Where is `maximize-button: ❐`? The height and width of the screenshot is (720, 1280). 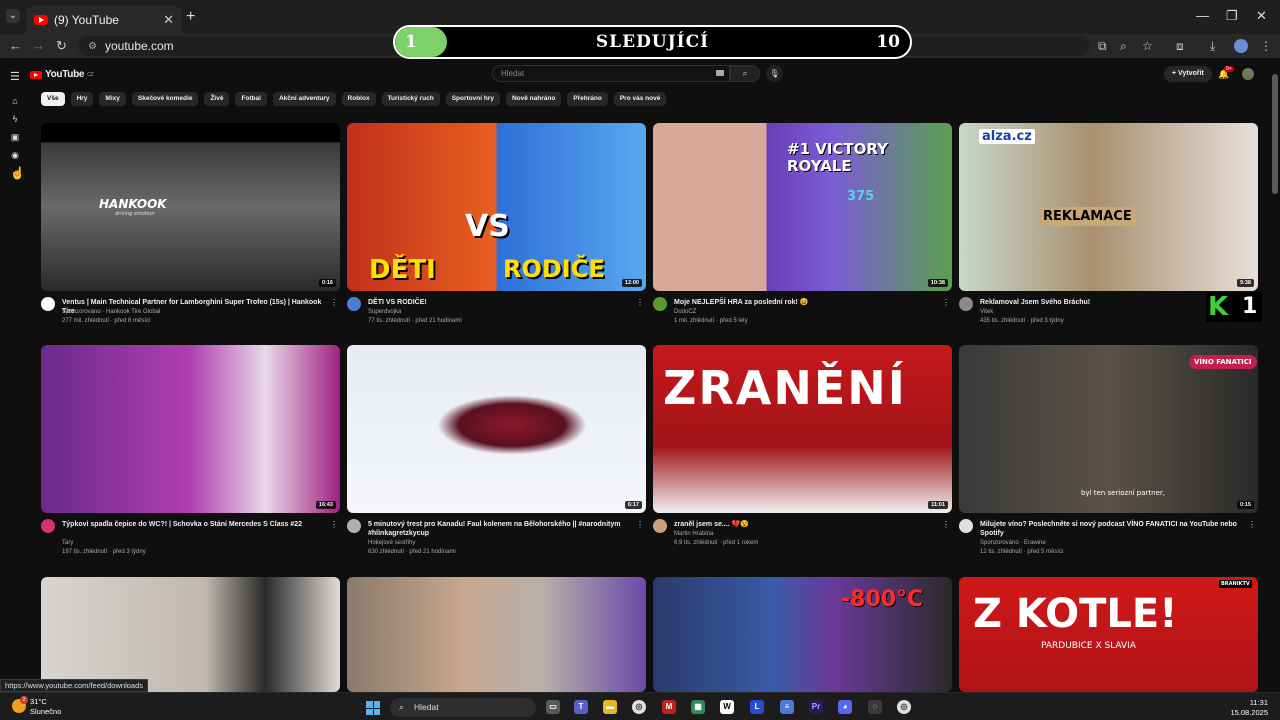 maximize-button: ❐ is located at coordinates (1232, 16).